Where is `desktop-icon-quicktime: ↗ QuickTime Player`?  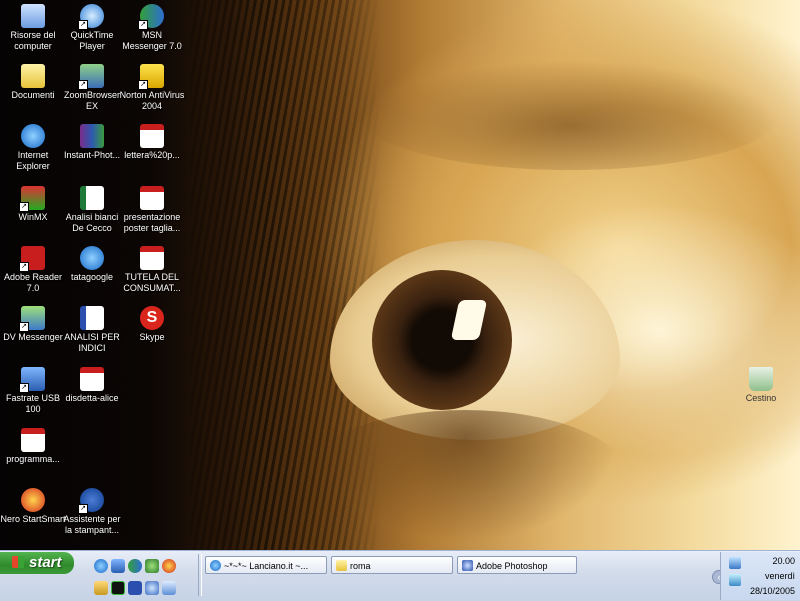 desktop-icon-quicktime: ↗ QuickTime Player is located at coordinates (92, 28).